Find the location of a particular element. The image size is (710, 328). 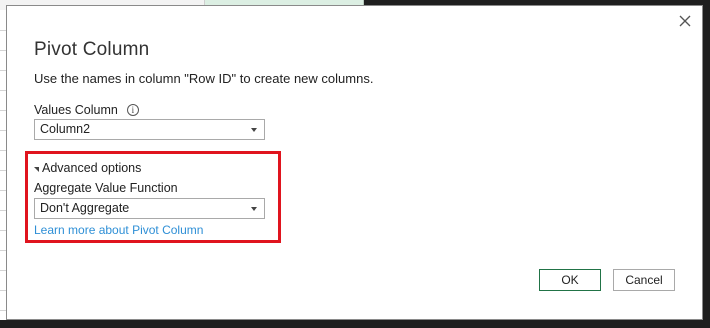

close-icon is located at coordinates (685, 21).